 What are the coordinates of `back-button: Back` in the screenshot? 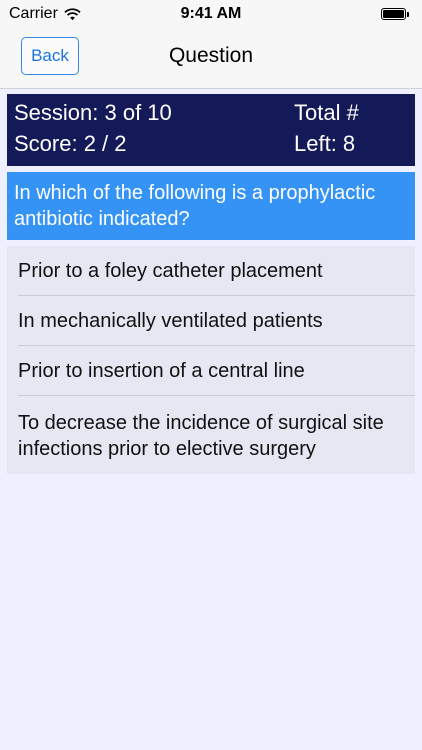 It's located at (50, 56).